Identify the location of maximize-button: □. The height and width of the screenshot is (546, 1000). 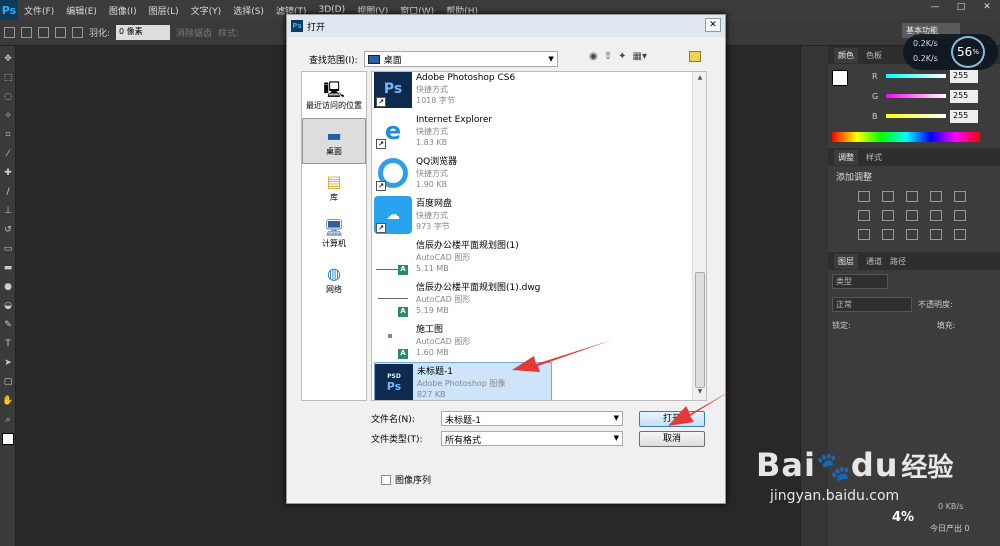
(961, 7).